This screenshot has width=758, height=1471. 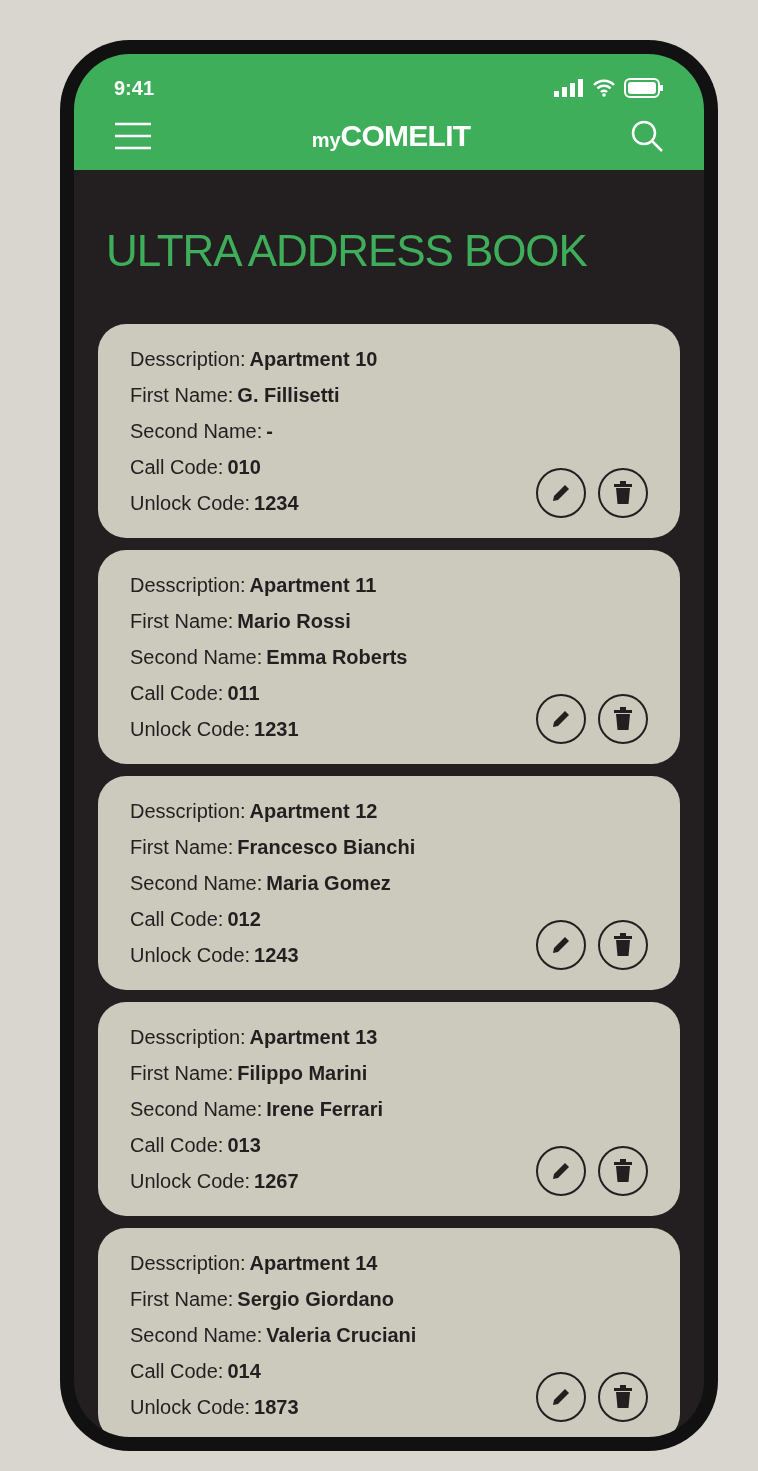 I want to click on field-value: Apartment 10, so click(x=313, y=359).